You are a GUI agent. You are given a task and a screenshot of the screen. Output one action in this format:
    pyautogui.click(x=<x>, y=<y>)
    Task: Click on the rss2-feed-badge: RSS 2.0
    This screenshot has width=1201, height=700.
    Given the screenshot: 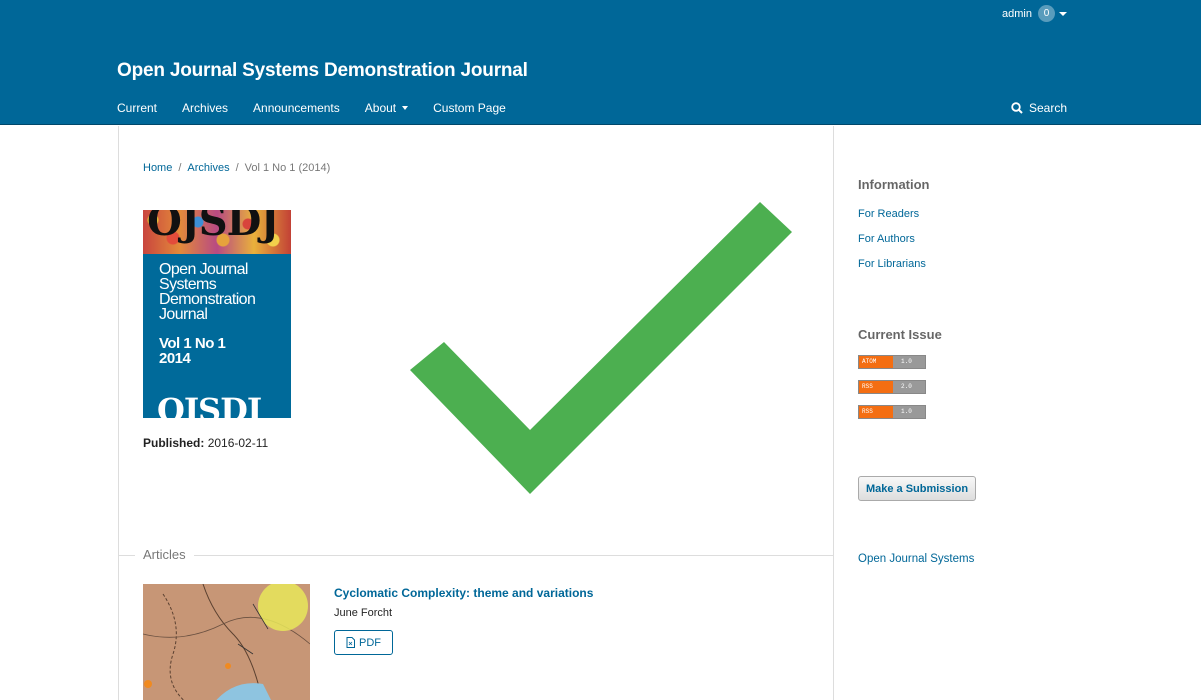 What is the action you would take?
    pyautogui.click(x=892, y=387)
    